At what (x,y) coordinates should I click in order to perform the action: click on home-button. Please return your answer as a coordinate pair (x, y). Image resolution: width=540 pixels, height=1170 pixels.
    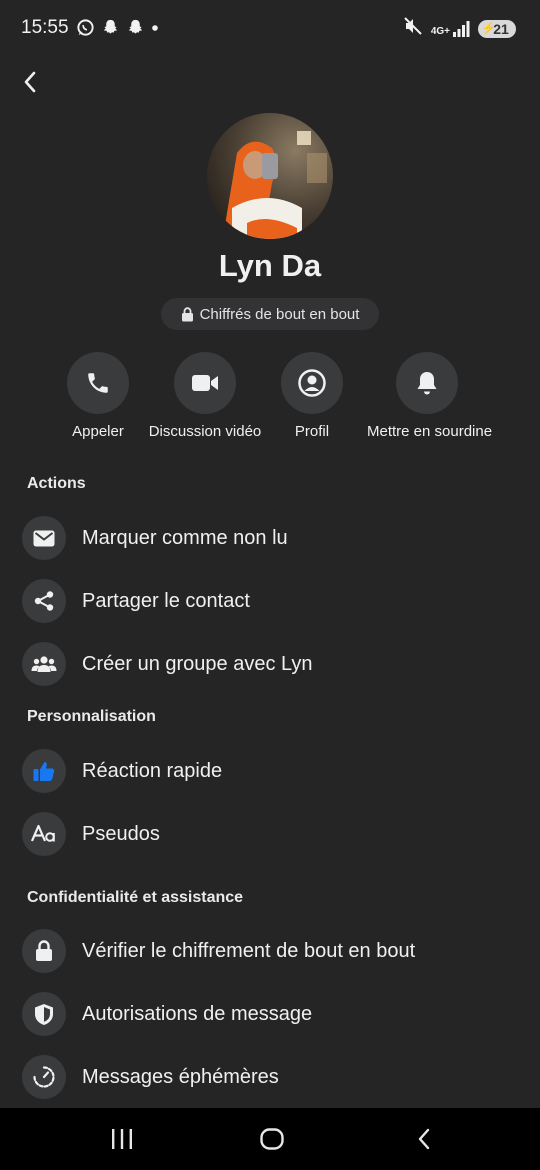
    Looking at the image, I should click on (272, 1139).